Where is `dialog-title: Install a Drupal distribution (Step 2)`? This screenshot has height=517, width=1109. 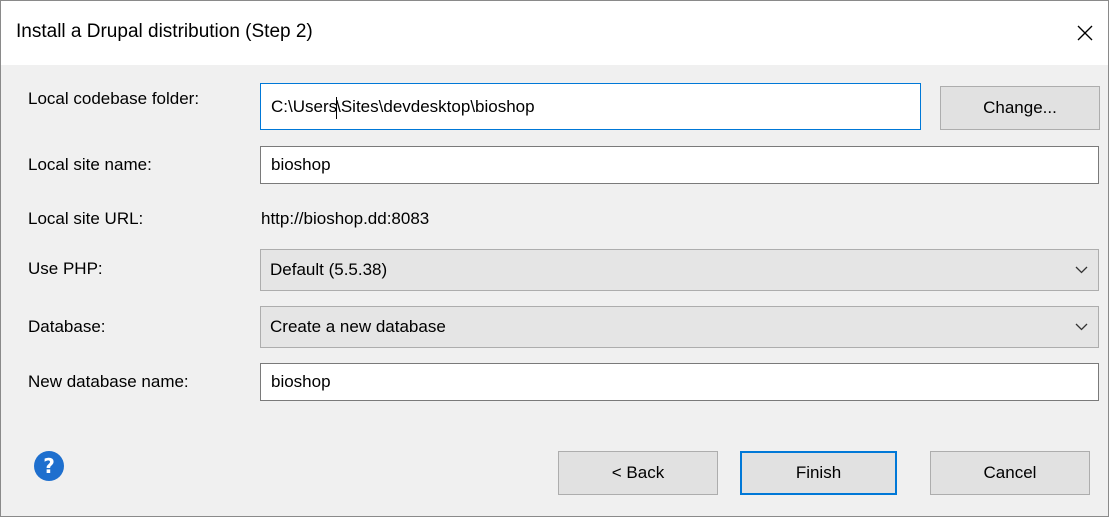
dialog-title: Install a Drupal distribution (Step 2) is located at coordinates (164, 31).